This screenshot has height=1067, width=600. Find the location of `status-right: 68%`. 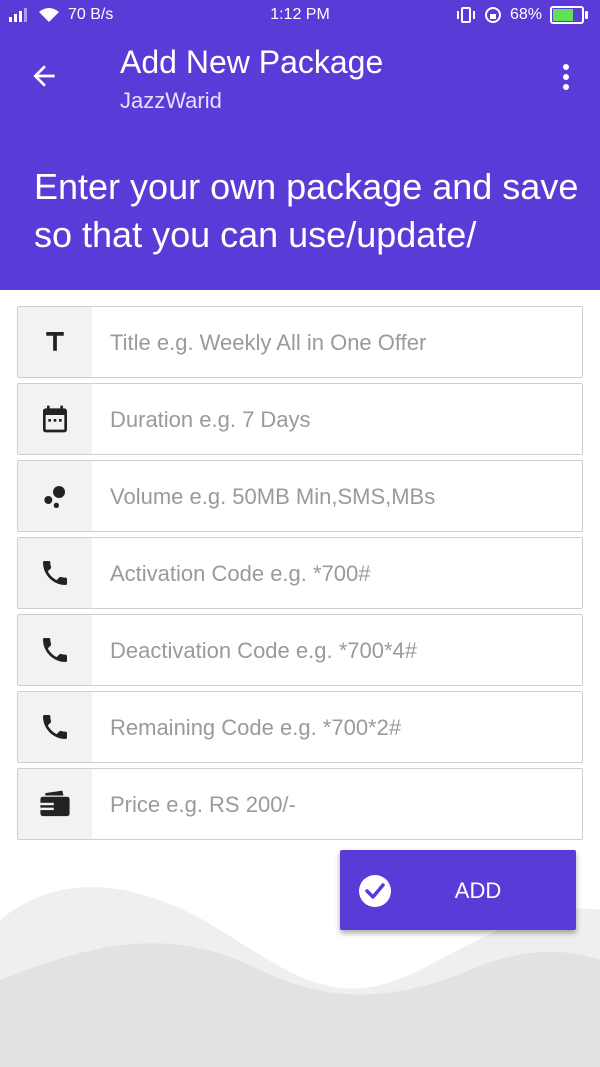

status-right: 68% is located at coordinates (522, 15).